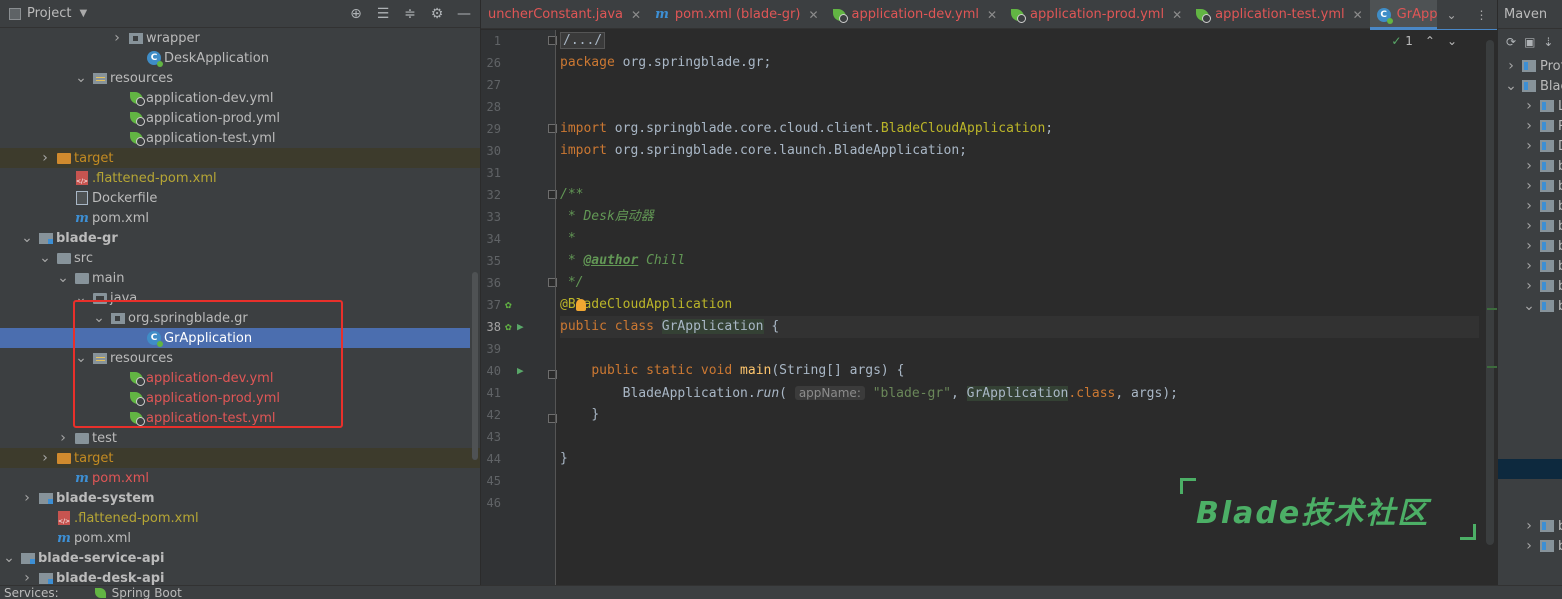 The image size is (1562, 599). Describe the element at coordinates (1542, 146) in the screenshot. I see `maven-tree-item: ›D` at that location.